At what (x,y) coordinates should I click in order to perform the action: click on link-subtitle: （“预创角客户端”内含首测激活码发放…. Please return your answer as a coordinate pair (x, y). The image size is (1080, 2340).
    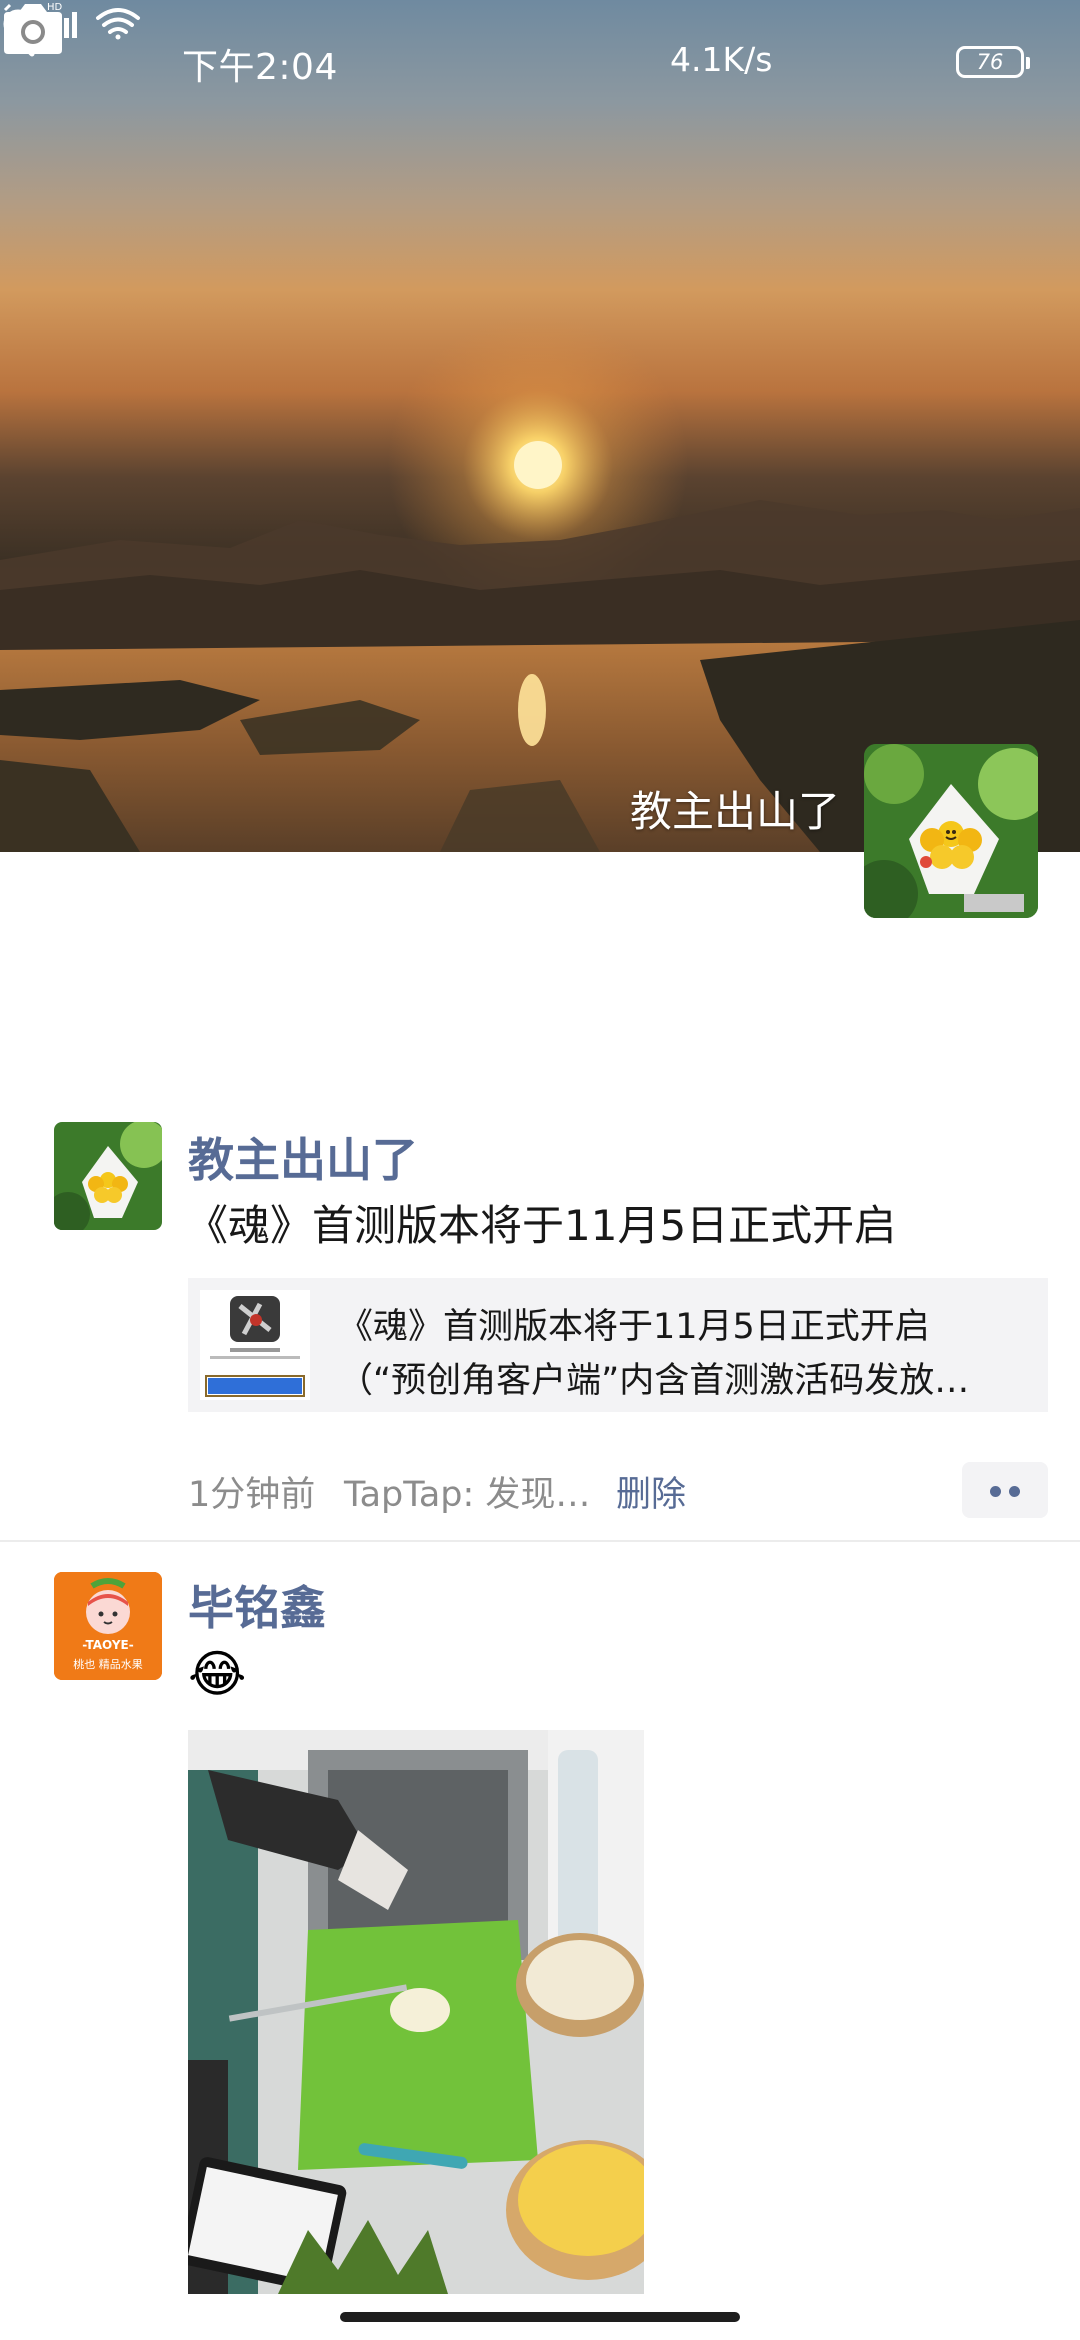
    Looking at the image, I should click on (654, 1381).